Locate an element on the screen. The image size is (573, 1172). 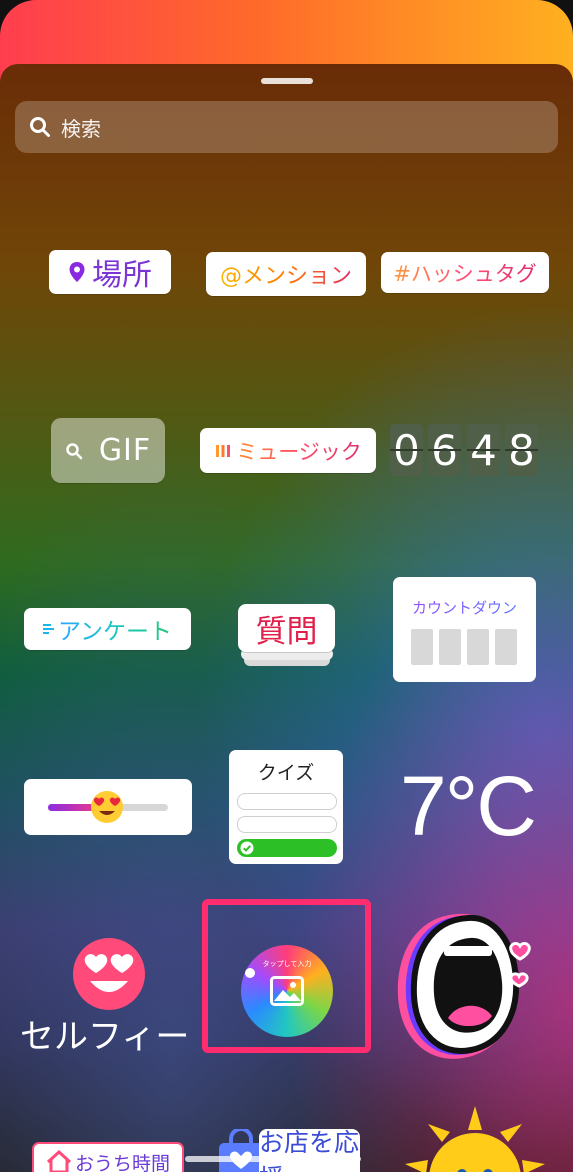
mention-label: @メンション is located at coordinates (286, 274).